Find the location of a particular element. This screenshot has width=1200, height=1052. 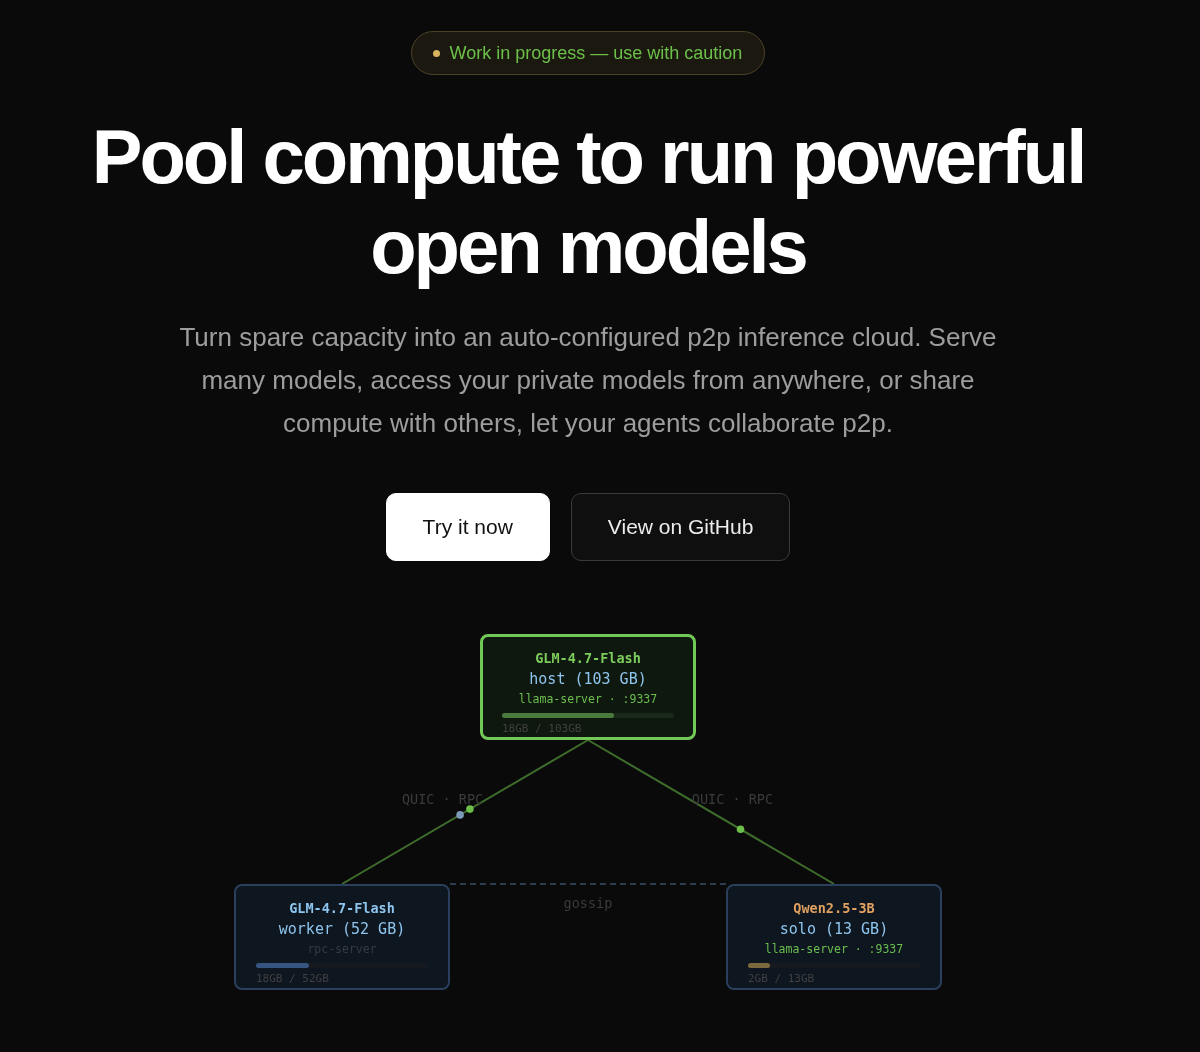

github-button: View on GitHub is located at coordinates (680, 527).